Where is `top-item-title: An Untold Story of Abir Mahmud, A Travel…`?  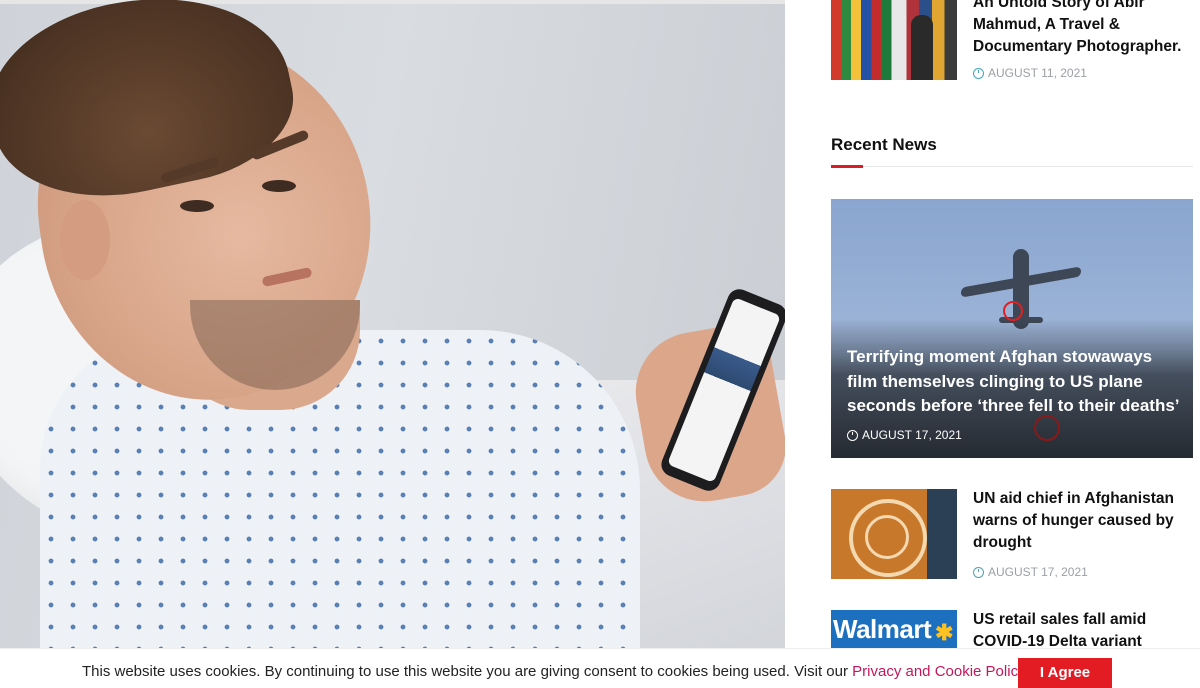
top-item-title: An Untold Story of Abir Mahmud, A Travel… is located at coordinates (1080, 29).